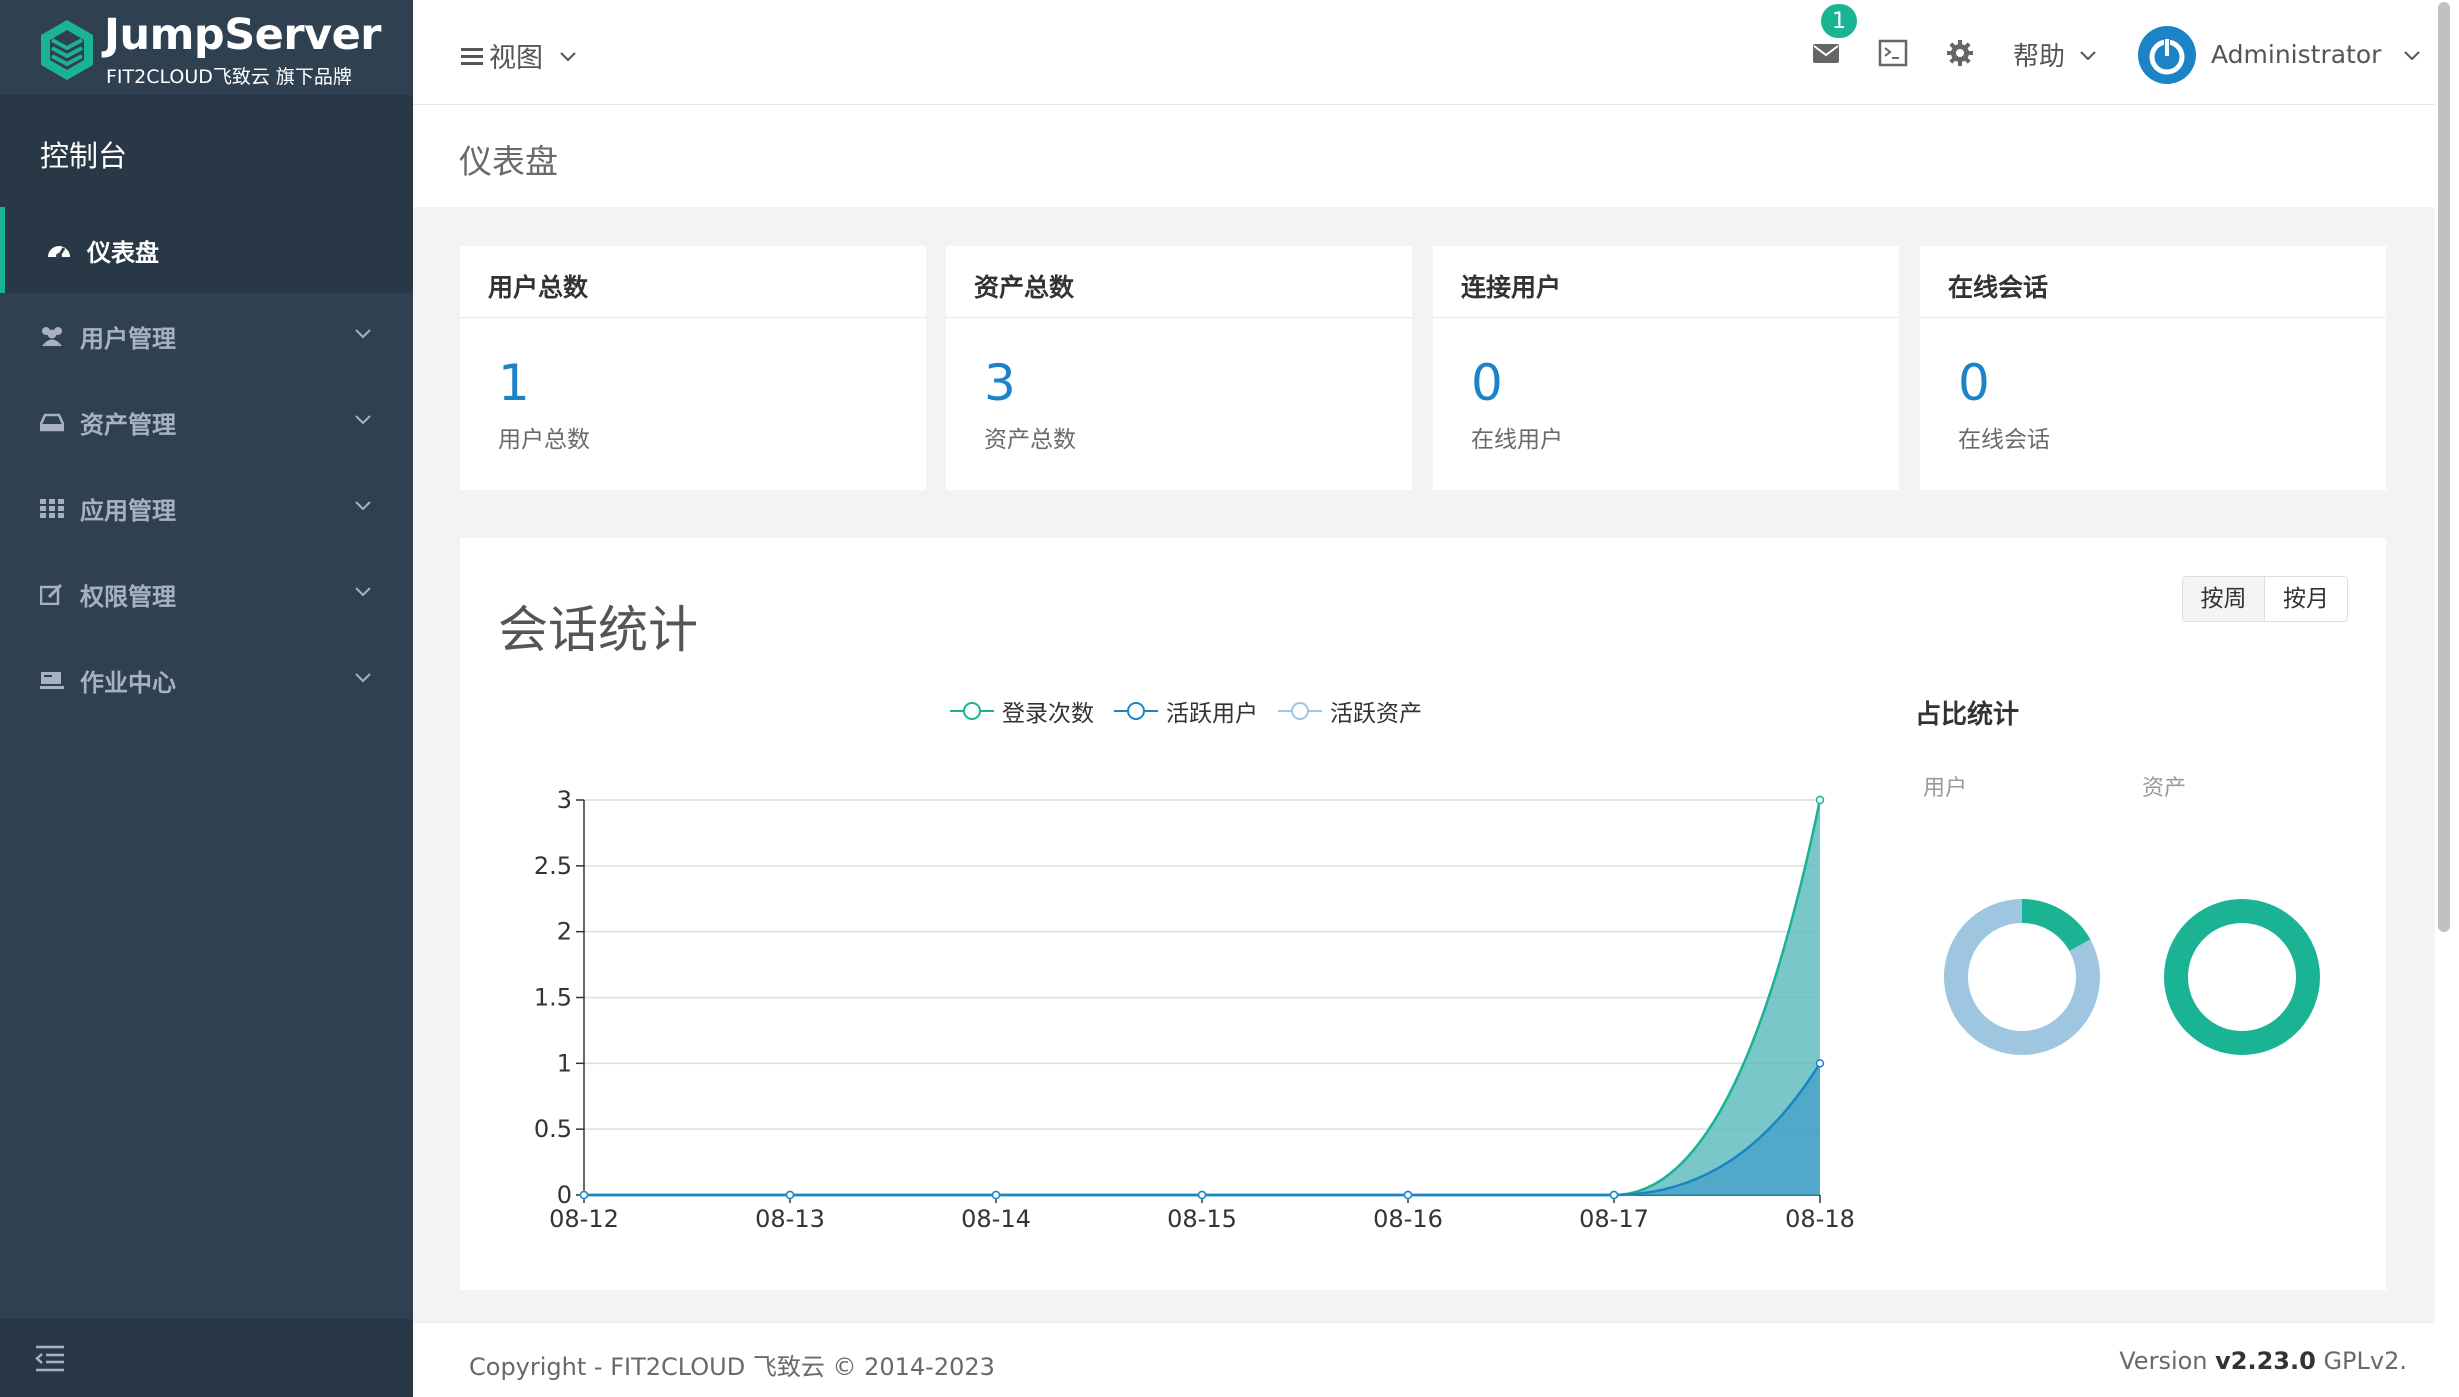 The height and width of the screenshot is (1397, 2459). Describe the element at coordinates (206, 336) in the screenshot. I see `sidebar-item-users: 用户管理` at that location.